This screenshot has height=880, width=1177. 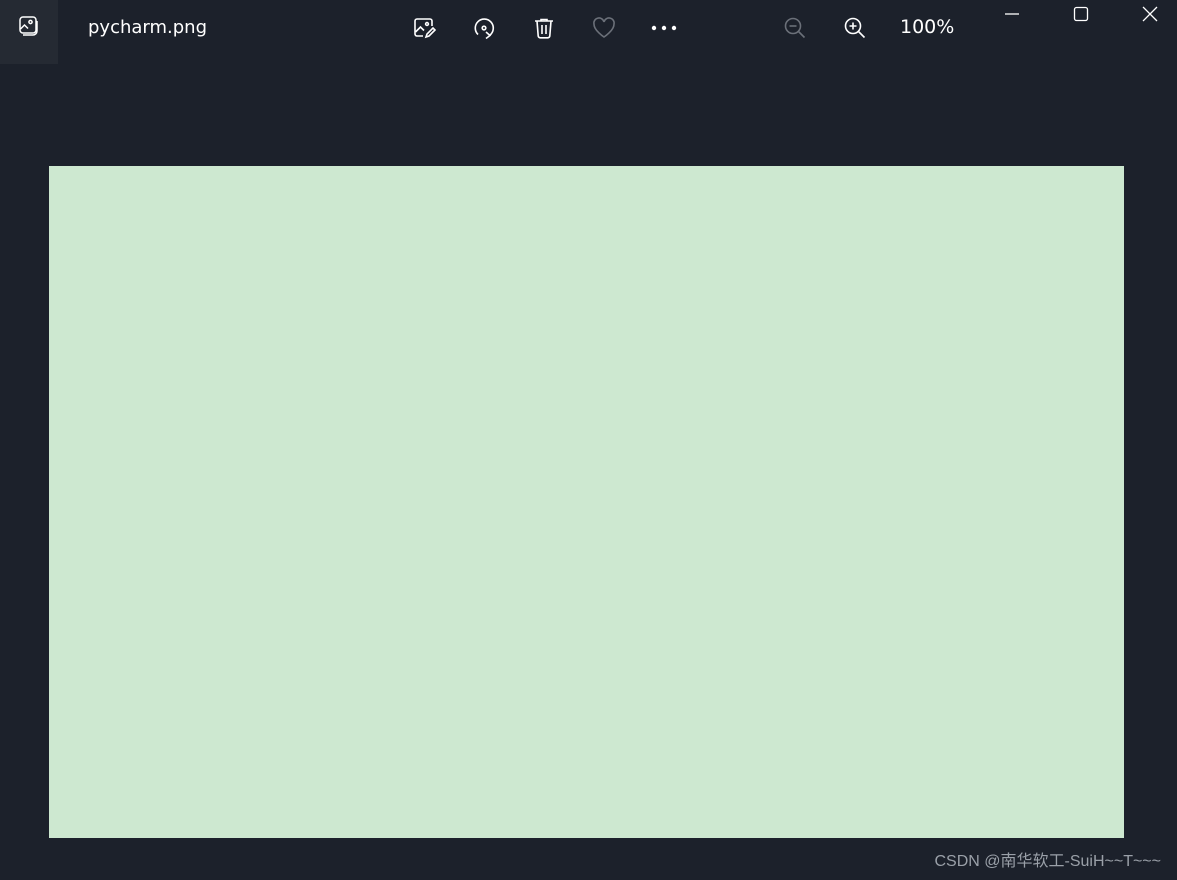 I want to click on edit-image-icon, so click(x=424, y=28).